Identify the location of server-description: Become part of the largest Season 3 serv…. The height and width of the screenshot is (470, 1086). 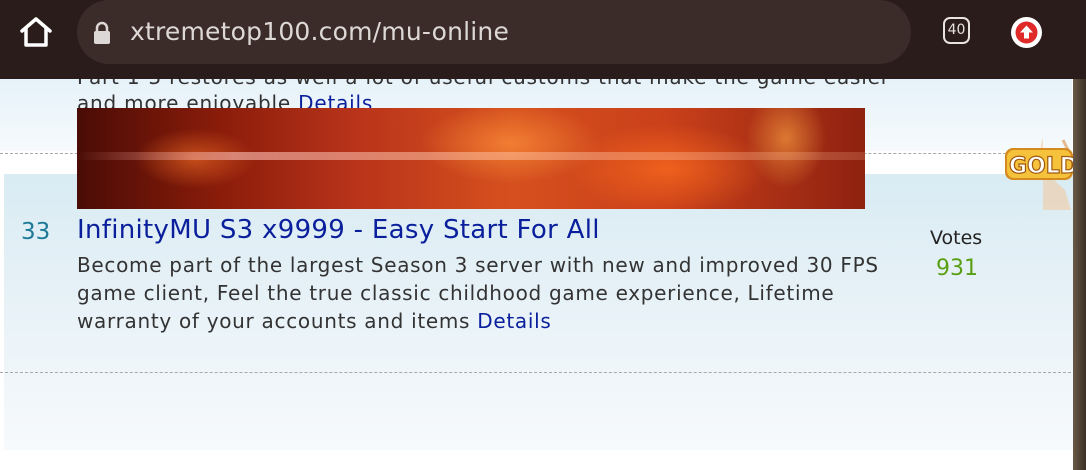
(492, 293).